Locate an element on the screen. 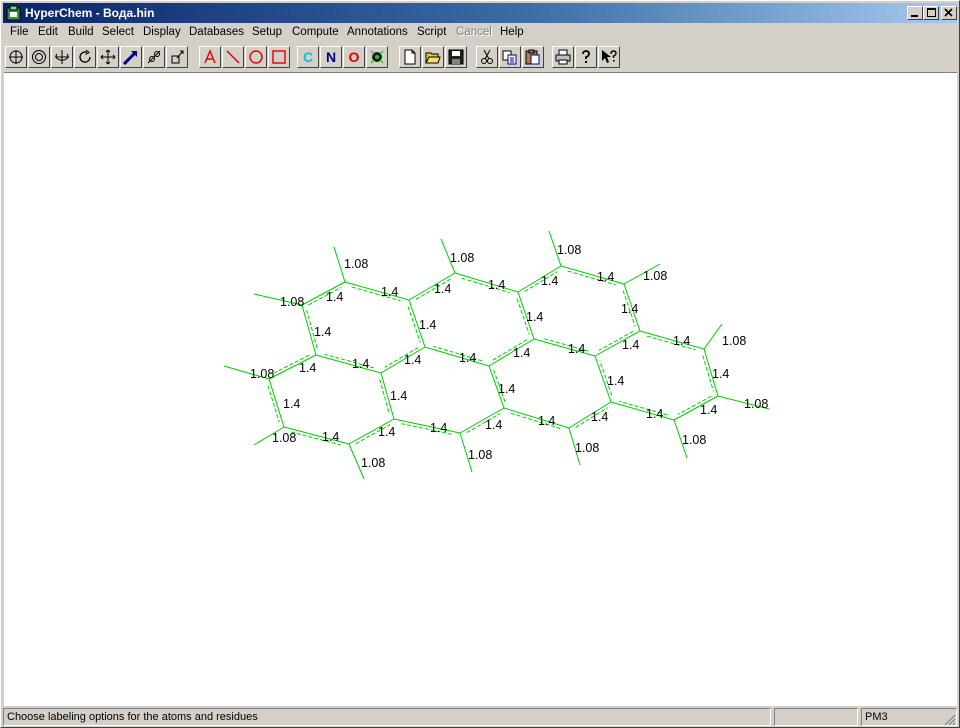 This screenshot has height=728, width=960. menu-databases: Databases is located at coordinates (216, 32).